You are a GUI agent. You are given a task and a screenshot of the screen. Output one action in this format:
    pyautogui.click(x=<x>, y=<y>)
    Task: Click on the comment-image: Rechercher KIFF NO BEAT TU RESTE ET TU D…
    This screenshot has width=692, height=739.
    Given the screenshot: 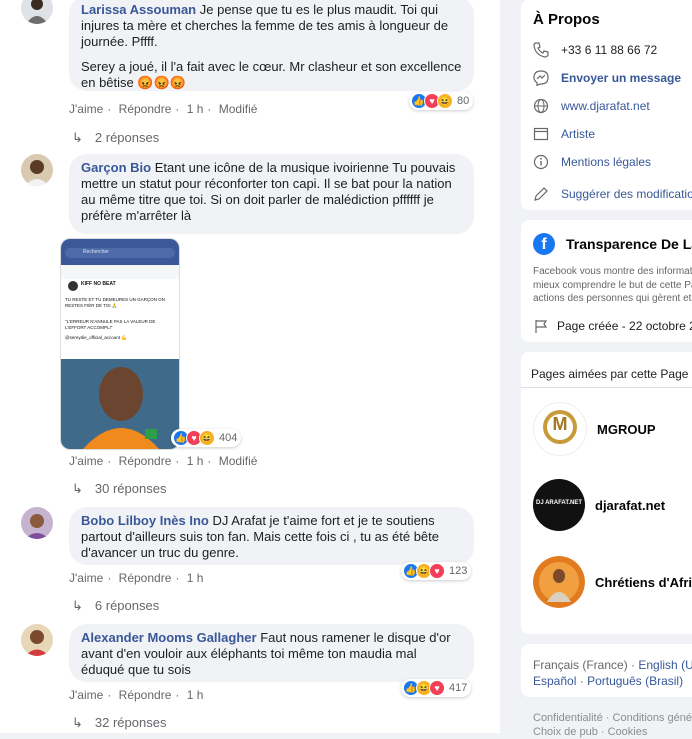 What is the action you would take?
    pyautogui.click(x=120, y=344)
    